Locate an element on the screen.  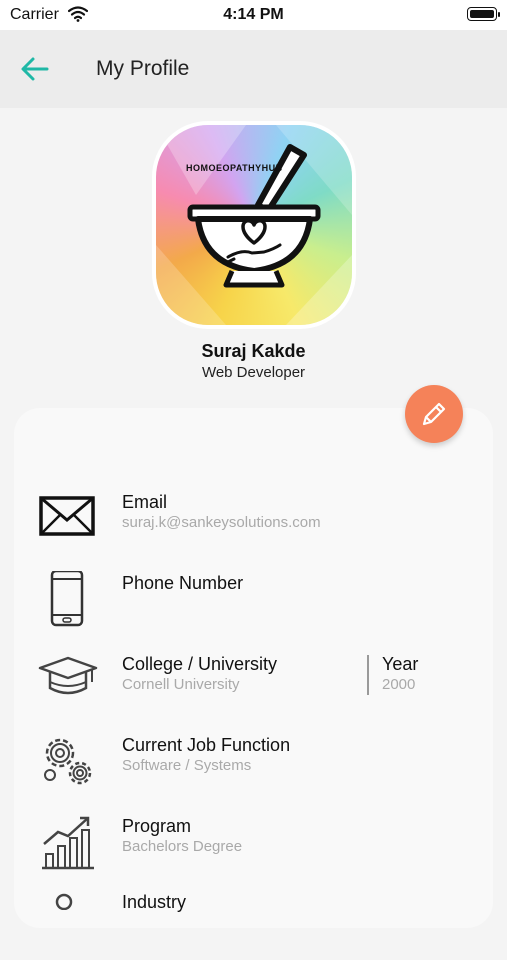
email-row: Email suraj.k@sankeysolutions.com is located at coordinates (253, 525).